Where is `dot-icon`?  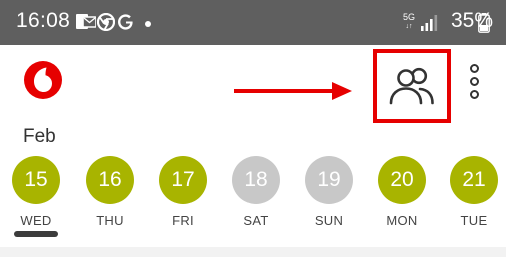
dot-icon is located at coordinates (148, 24).